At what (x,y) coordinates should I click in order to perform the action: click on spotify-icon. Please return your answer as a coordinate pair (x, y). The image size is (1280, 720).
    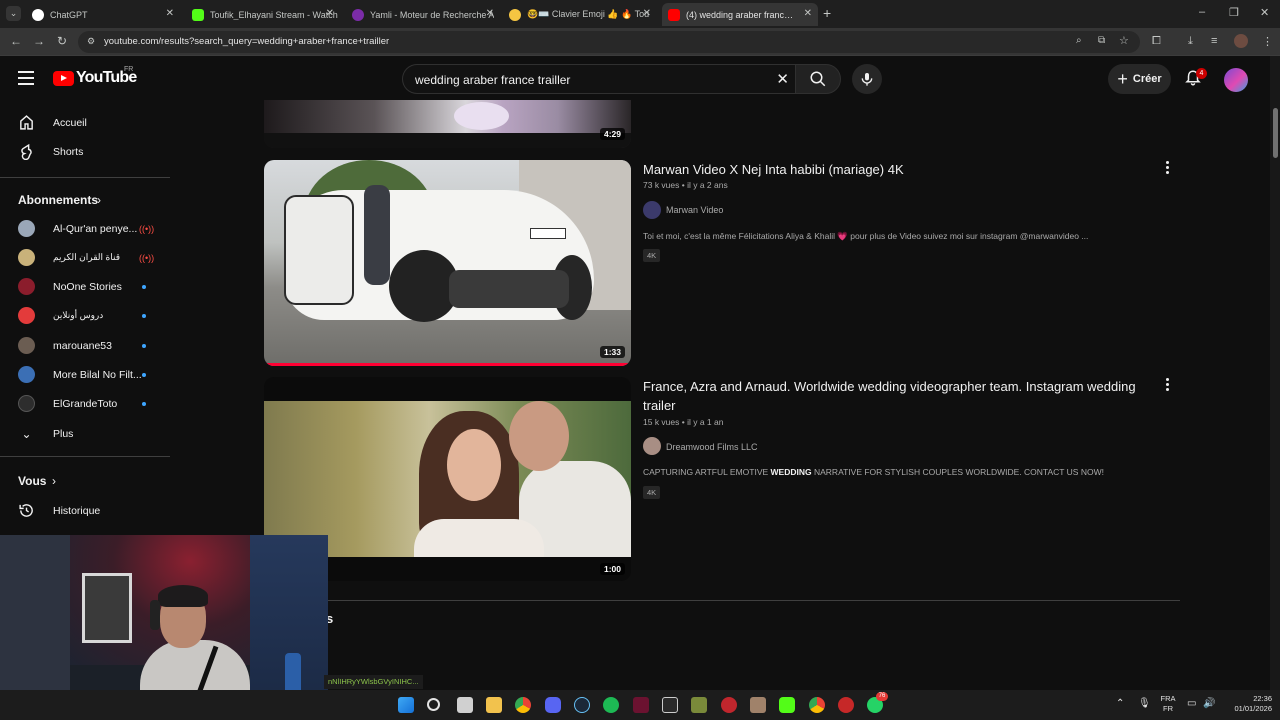
    Looking at the image, I should click on (611, 705).